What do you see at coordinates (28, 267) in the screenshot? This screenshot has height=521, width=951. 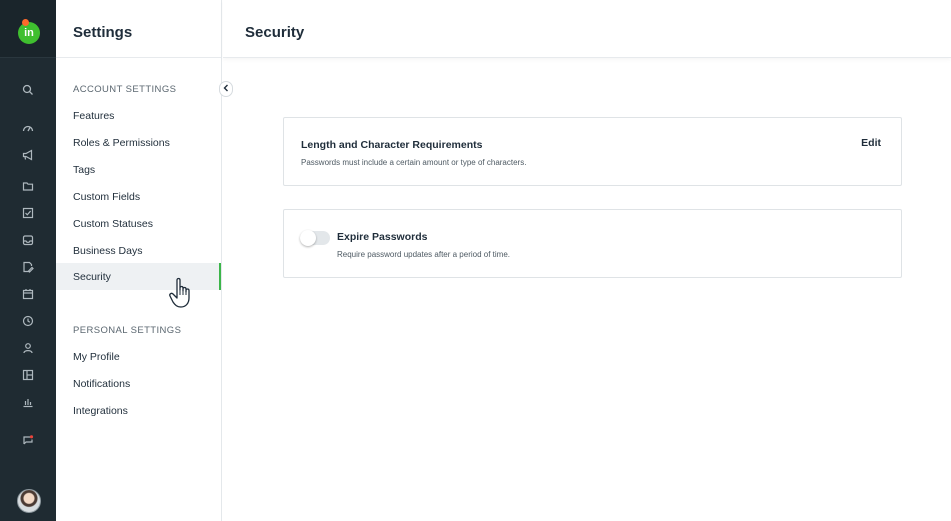 I see `document-edit-icon` at bounding box center [28, 267].